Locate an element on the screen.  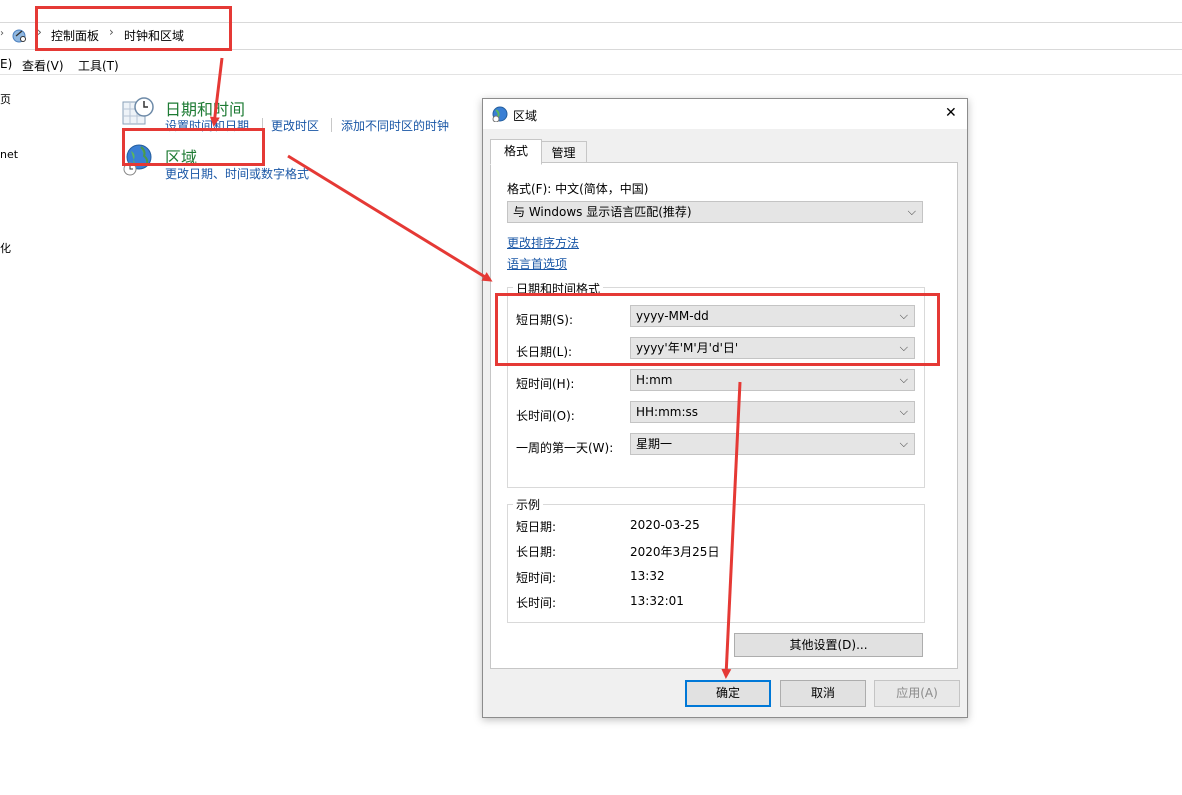
tab-formats: 格式 is located at coordinates (516, 152).